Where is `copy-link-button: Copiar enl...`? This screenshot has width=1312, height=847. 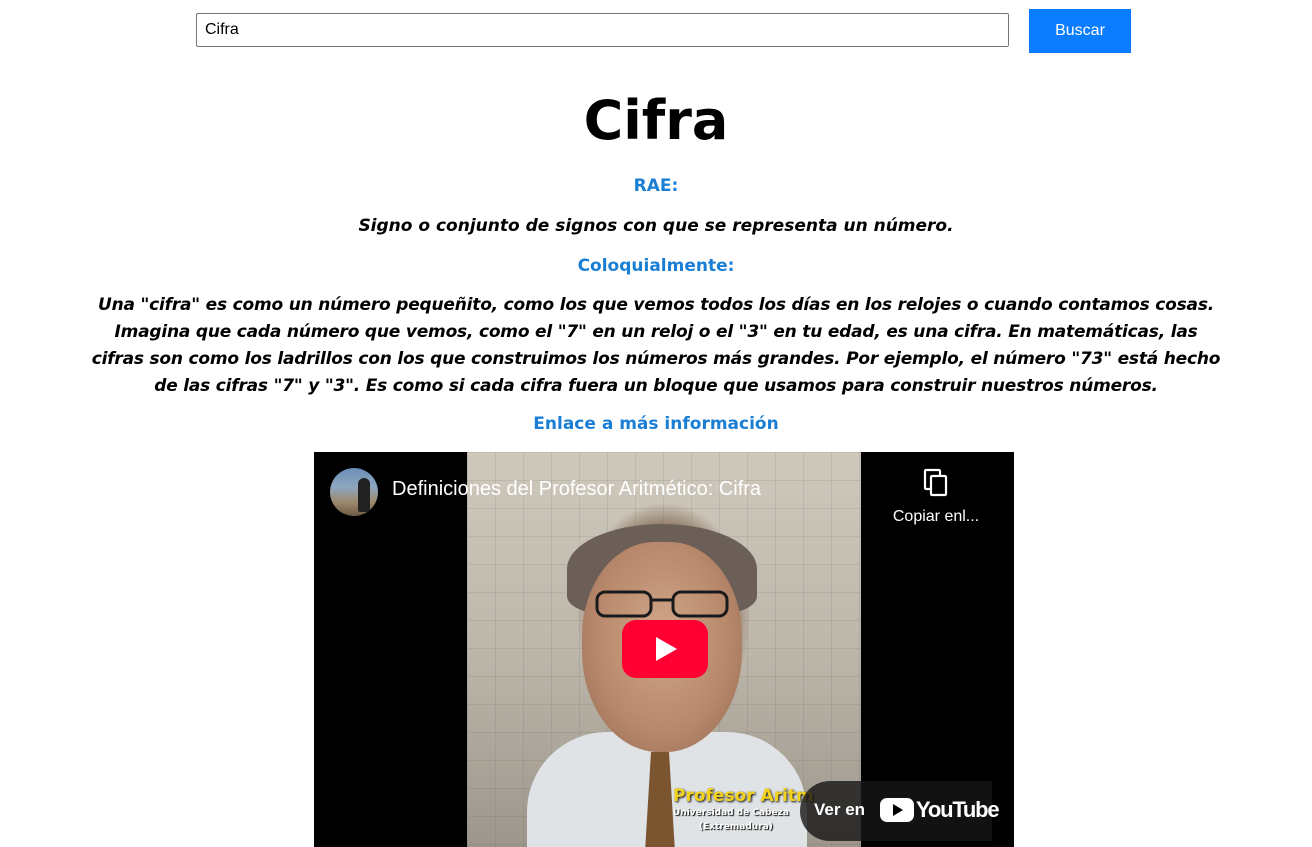 copy-link-button: Copiar enl... is located at coordinates (936, 500).